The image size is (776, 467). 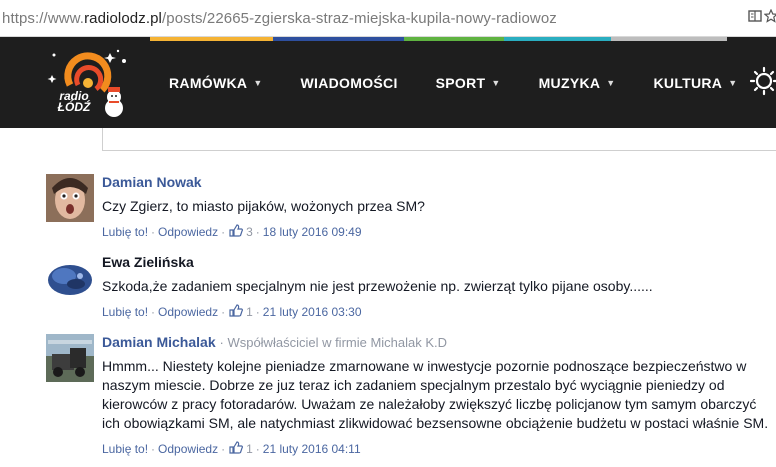 I want to click on author-name: Ewa Zielińska, so click(x=148, y=262).